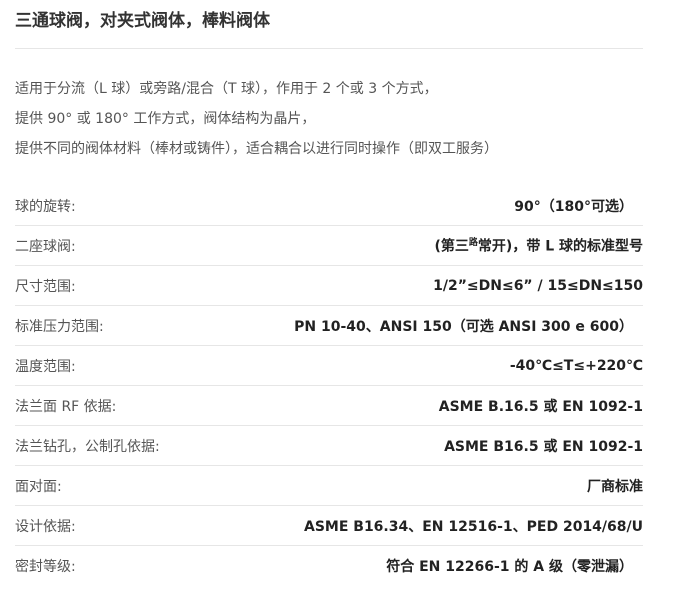 This screenshot has height=594, width=683. I want to click on spec-label: 标准压力范围:, so click(59, 326).